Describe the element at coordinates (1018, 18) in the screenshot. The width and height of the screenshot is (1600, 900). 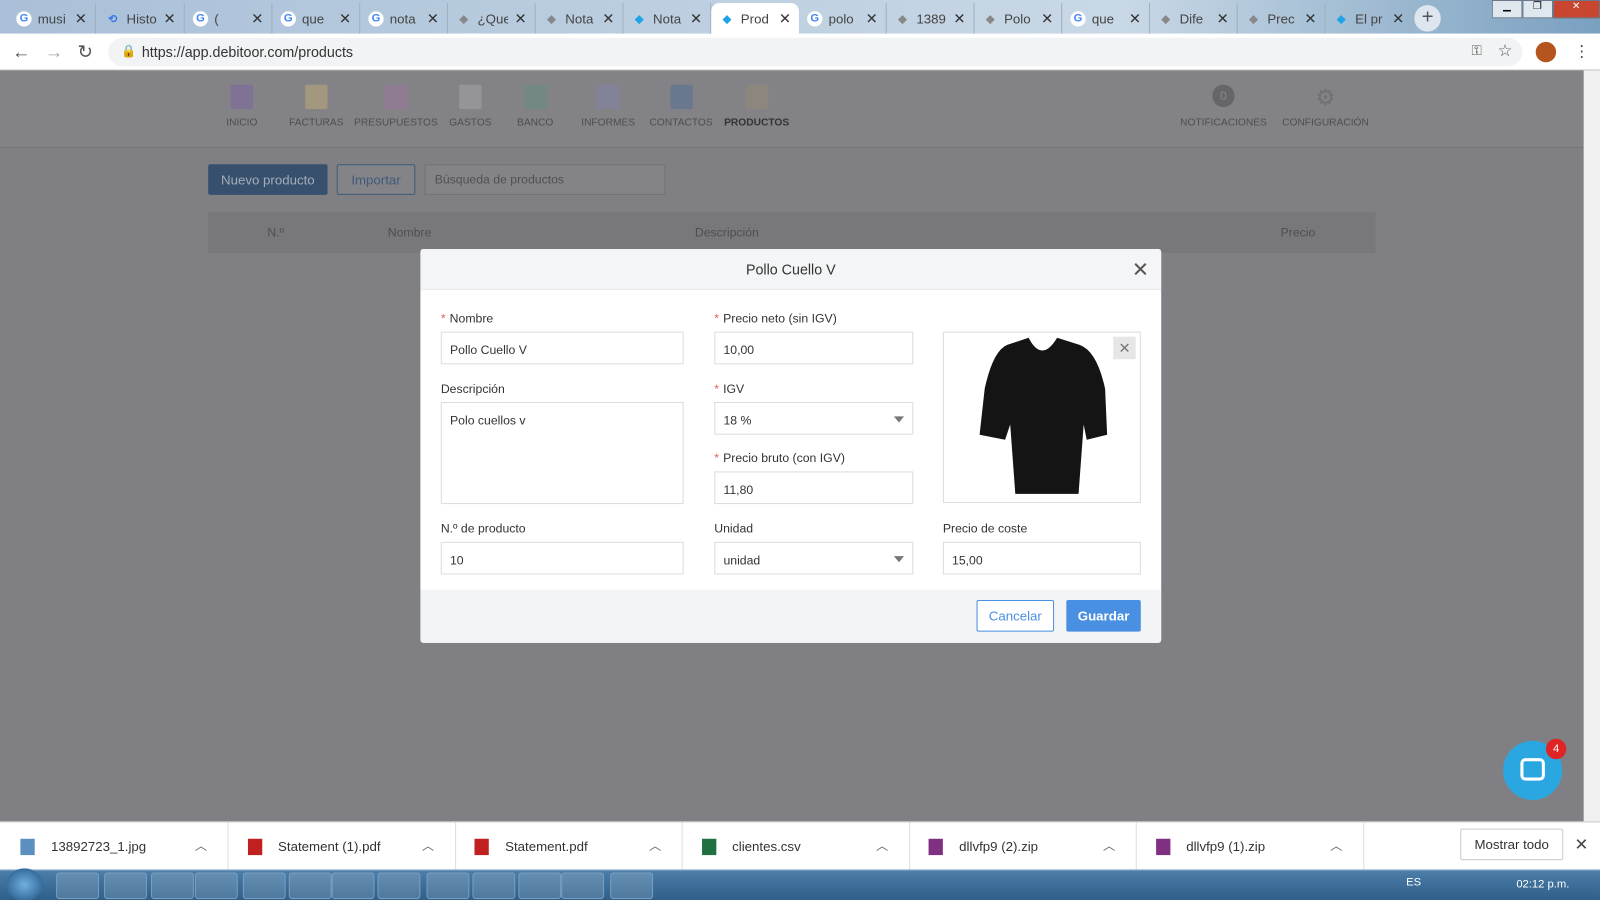
I see `browser-tab: ◆ Polo ✕` at that location.